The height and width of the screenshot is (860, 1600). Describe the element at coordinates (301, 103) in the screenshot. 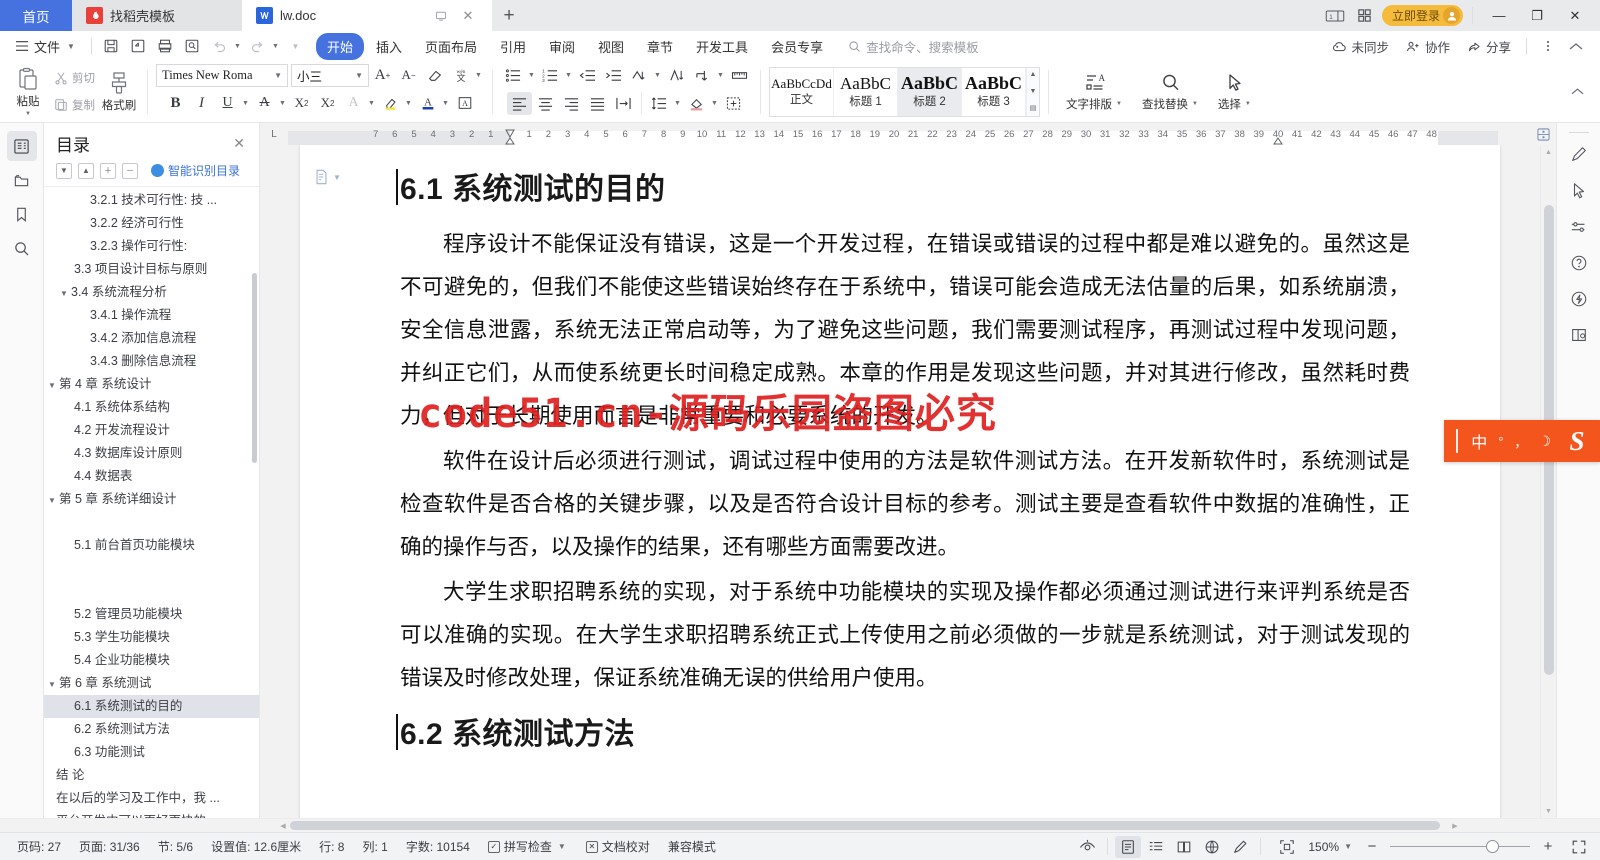

I see `superscript-icon: X2` at that location.